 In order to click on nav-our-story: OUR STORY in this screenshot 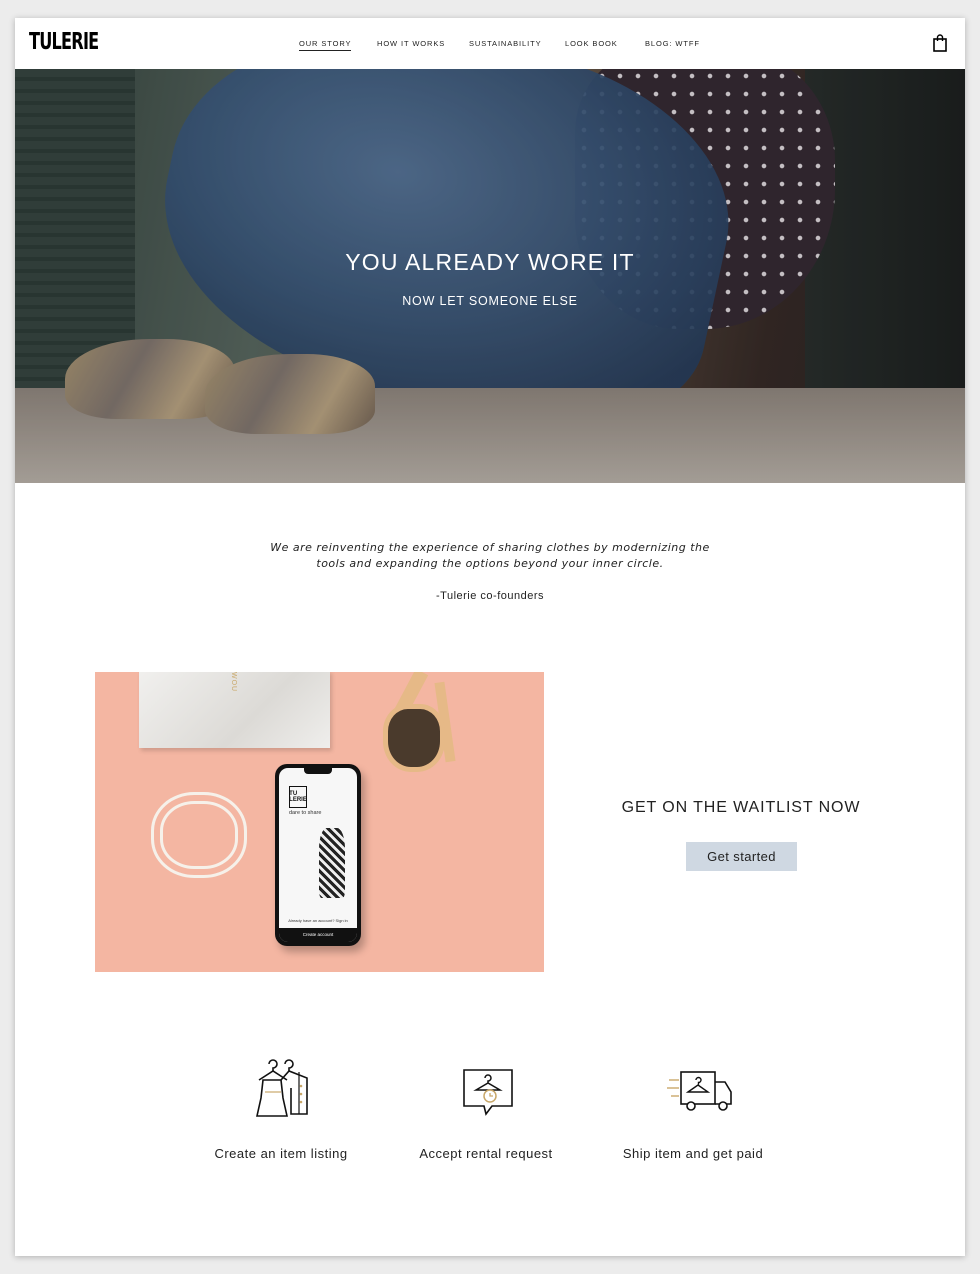, I will do `click(325, 45)`.